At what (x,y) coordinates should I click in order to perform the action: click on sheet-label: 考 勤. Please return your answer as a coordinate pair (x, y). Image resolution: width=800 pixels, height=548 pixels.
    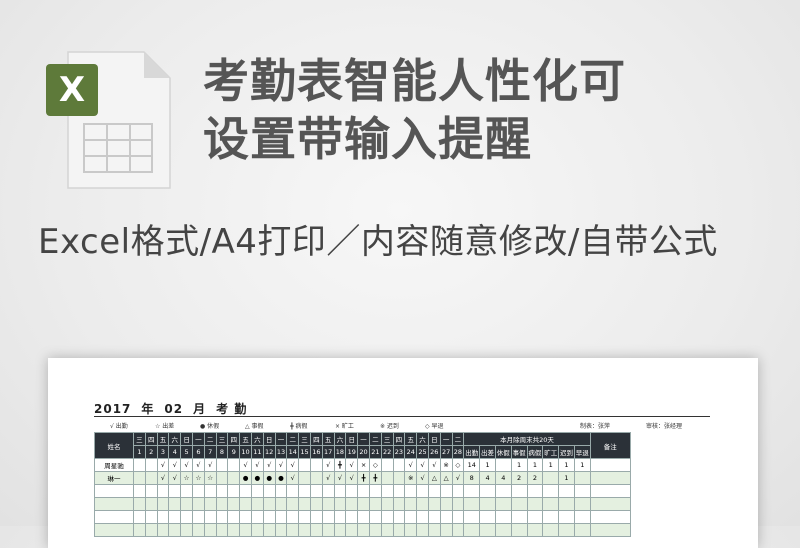
    Looking at the image, I should click on (232, 409).